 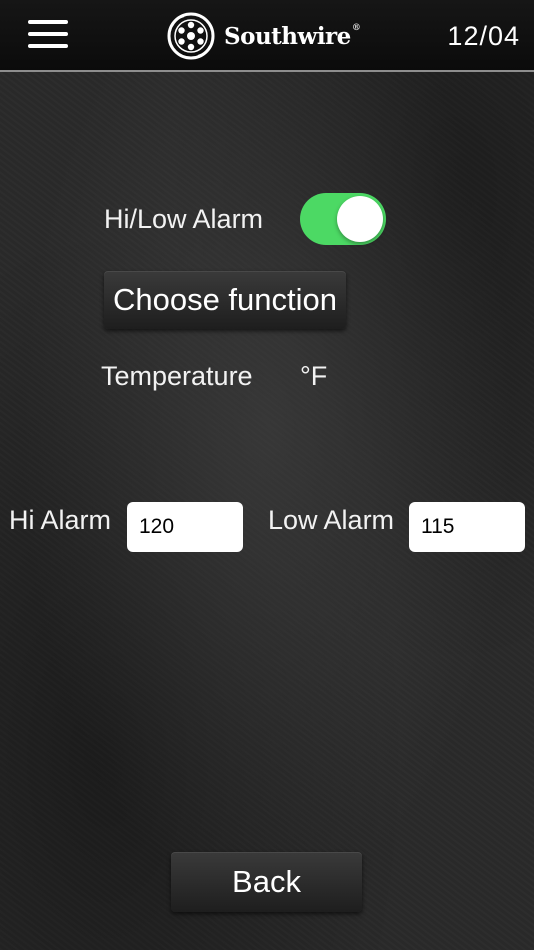 I want to click on low-alarm-label: Low Alarm, so click(x=331, y=520).